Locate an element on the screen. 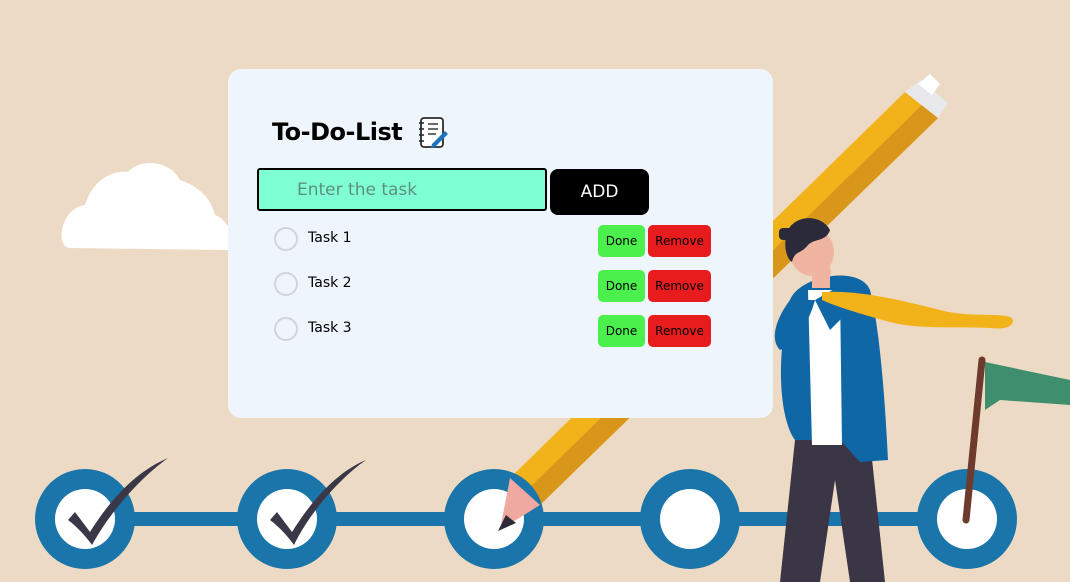 The width and height of the screenshot is (1070, 582). header: To-Do-List is located at coordinates (360, 132).